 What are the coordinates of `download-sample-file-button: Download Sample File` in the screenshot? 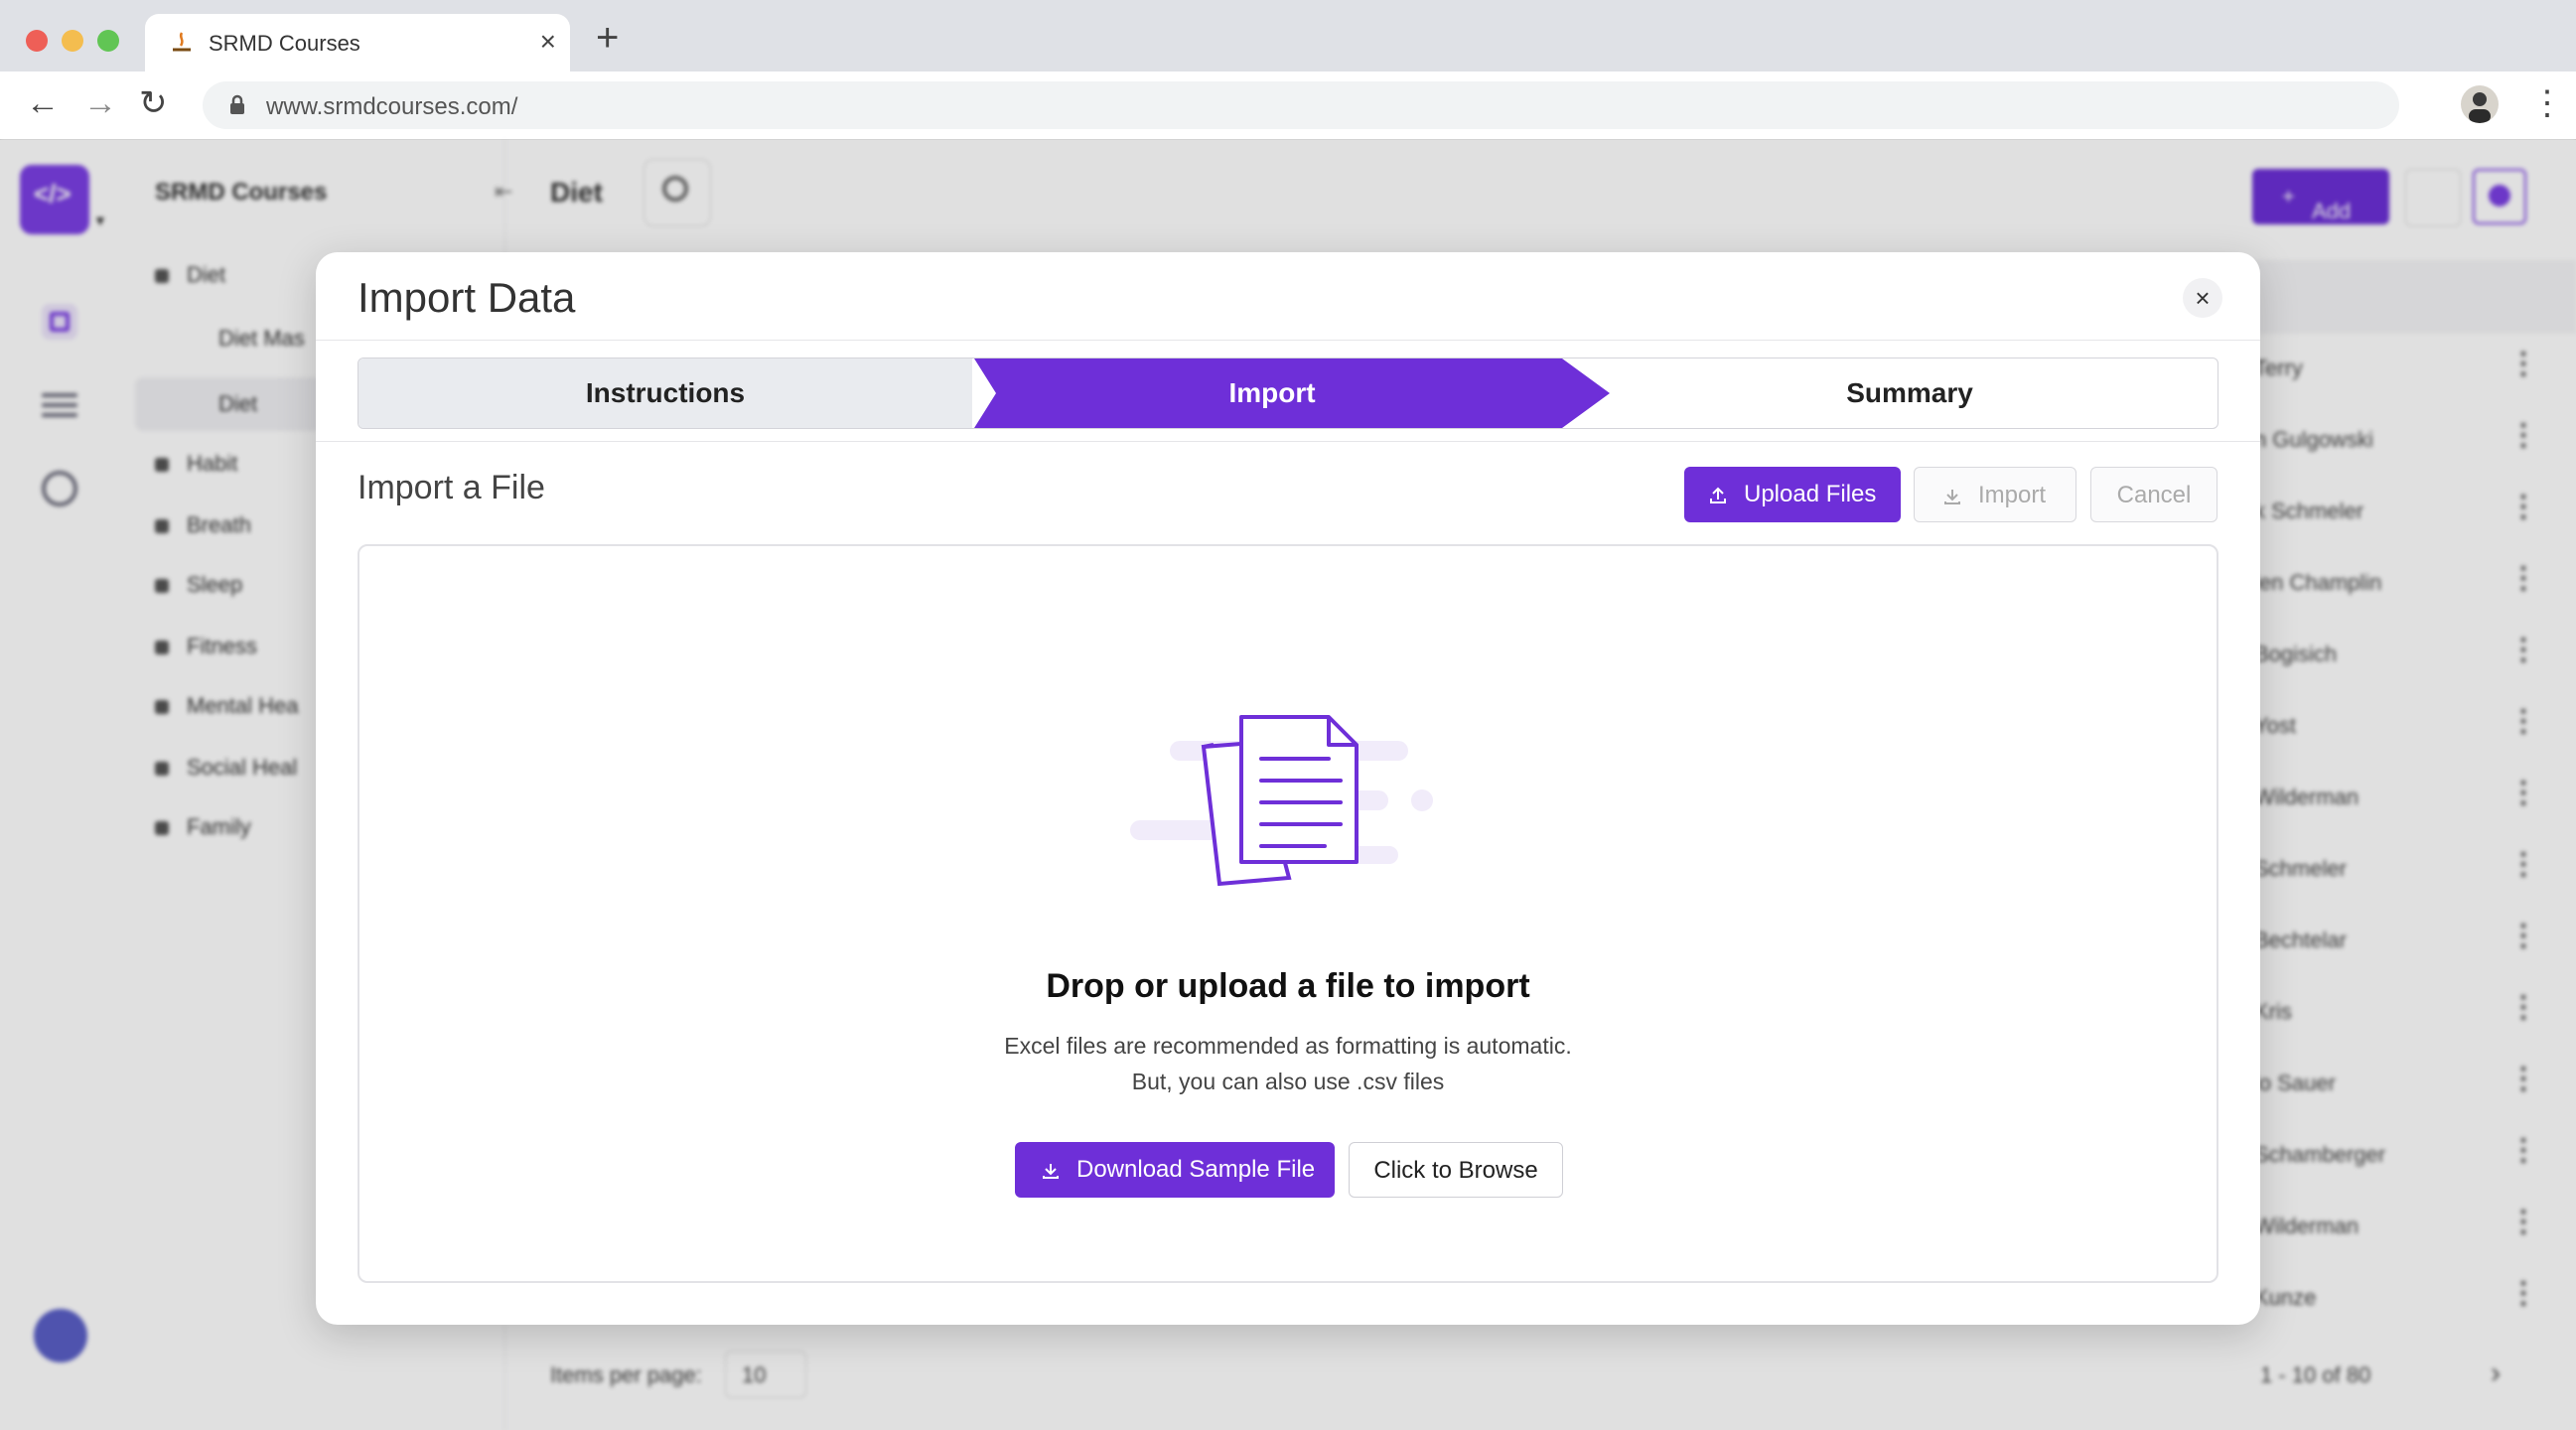 It's located at (1175, 1170).